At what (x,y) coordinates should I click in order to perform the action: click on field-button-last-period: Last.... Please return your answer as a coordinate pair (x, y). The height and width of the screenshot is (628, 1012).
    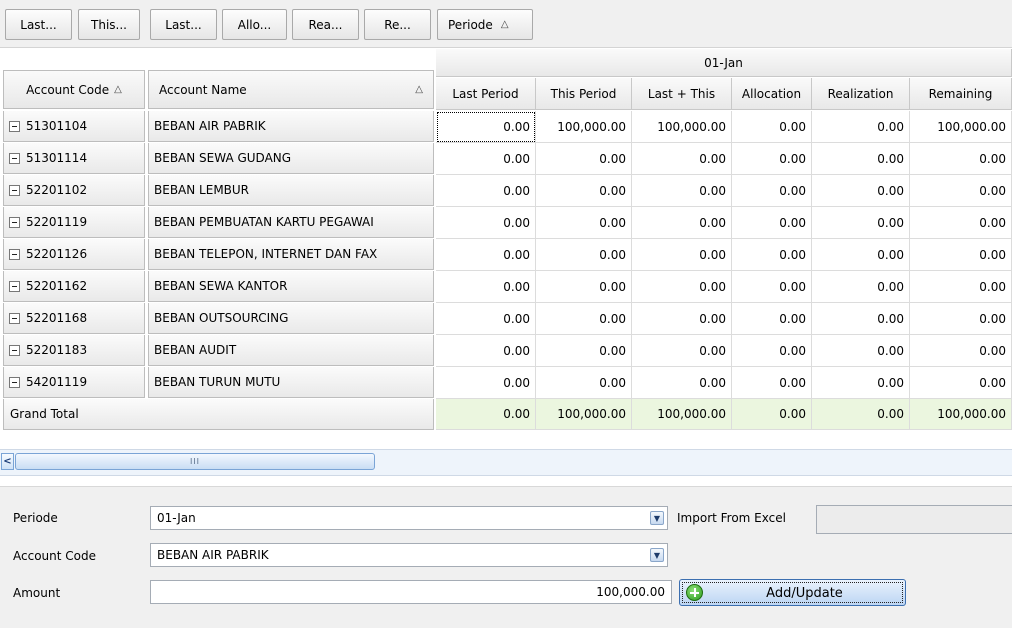
    Looking at the image, I should click on (38, 24).